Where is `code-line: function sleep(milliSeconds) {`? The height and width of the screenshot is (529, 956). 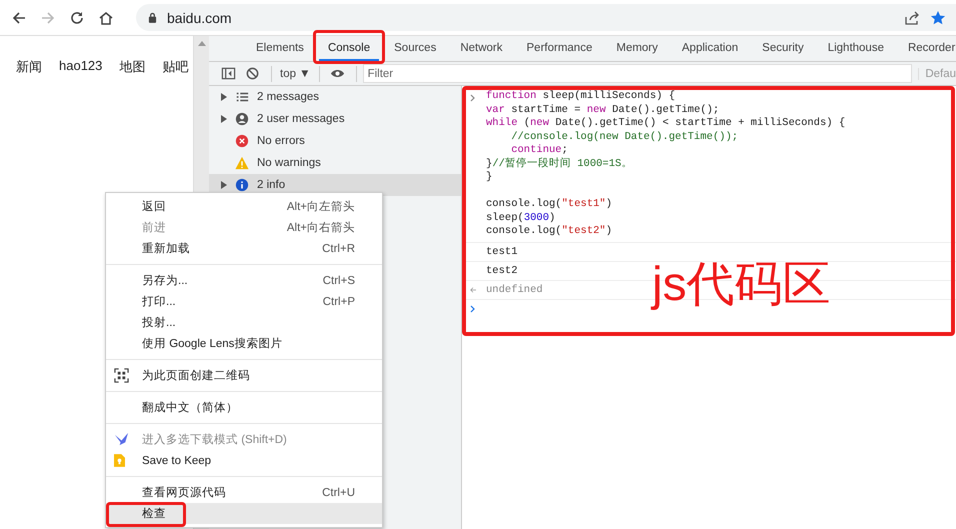
code-line: function sleep(milliSeconds) { is located at coordinates (581, 97).